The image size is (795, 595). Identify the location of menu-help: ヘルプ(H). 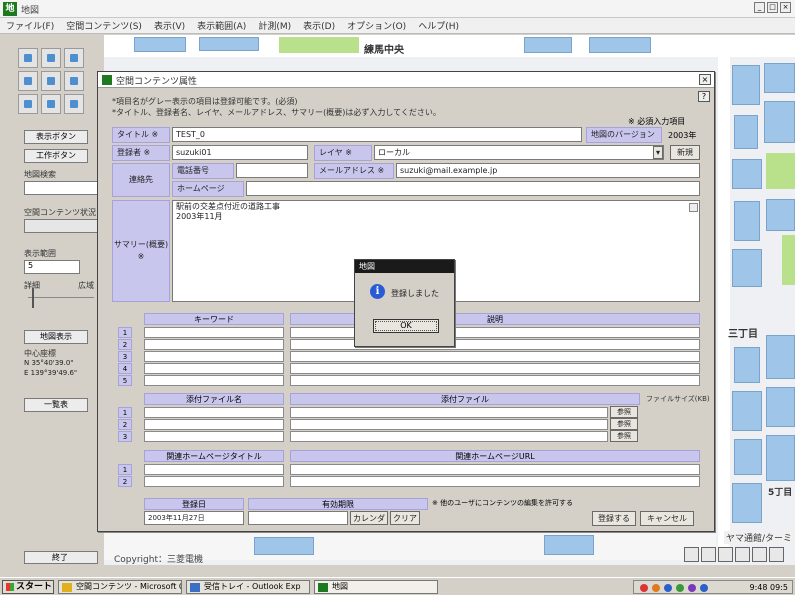
(438, 25).